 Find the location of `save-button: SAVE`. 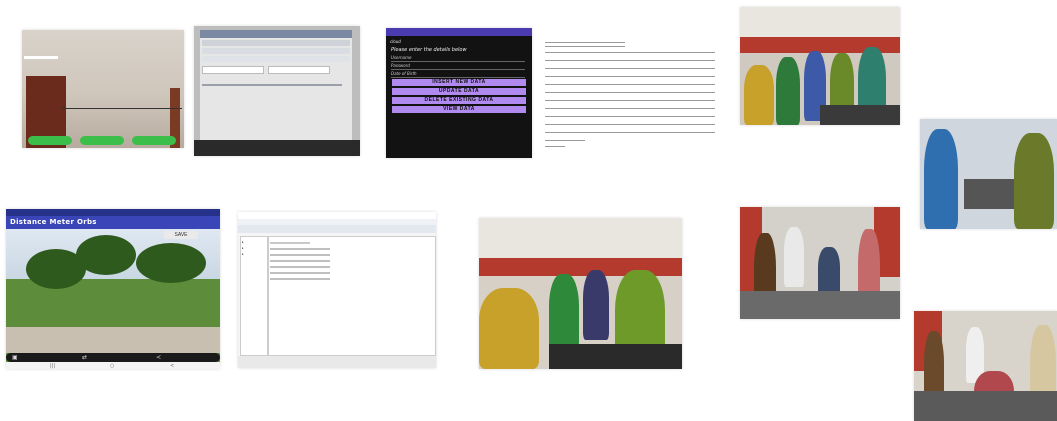

save-button: SAVE is located at coordinates (181, 235).